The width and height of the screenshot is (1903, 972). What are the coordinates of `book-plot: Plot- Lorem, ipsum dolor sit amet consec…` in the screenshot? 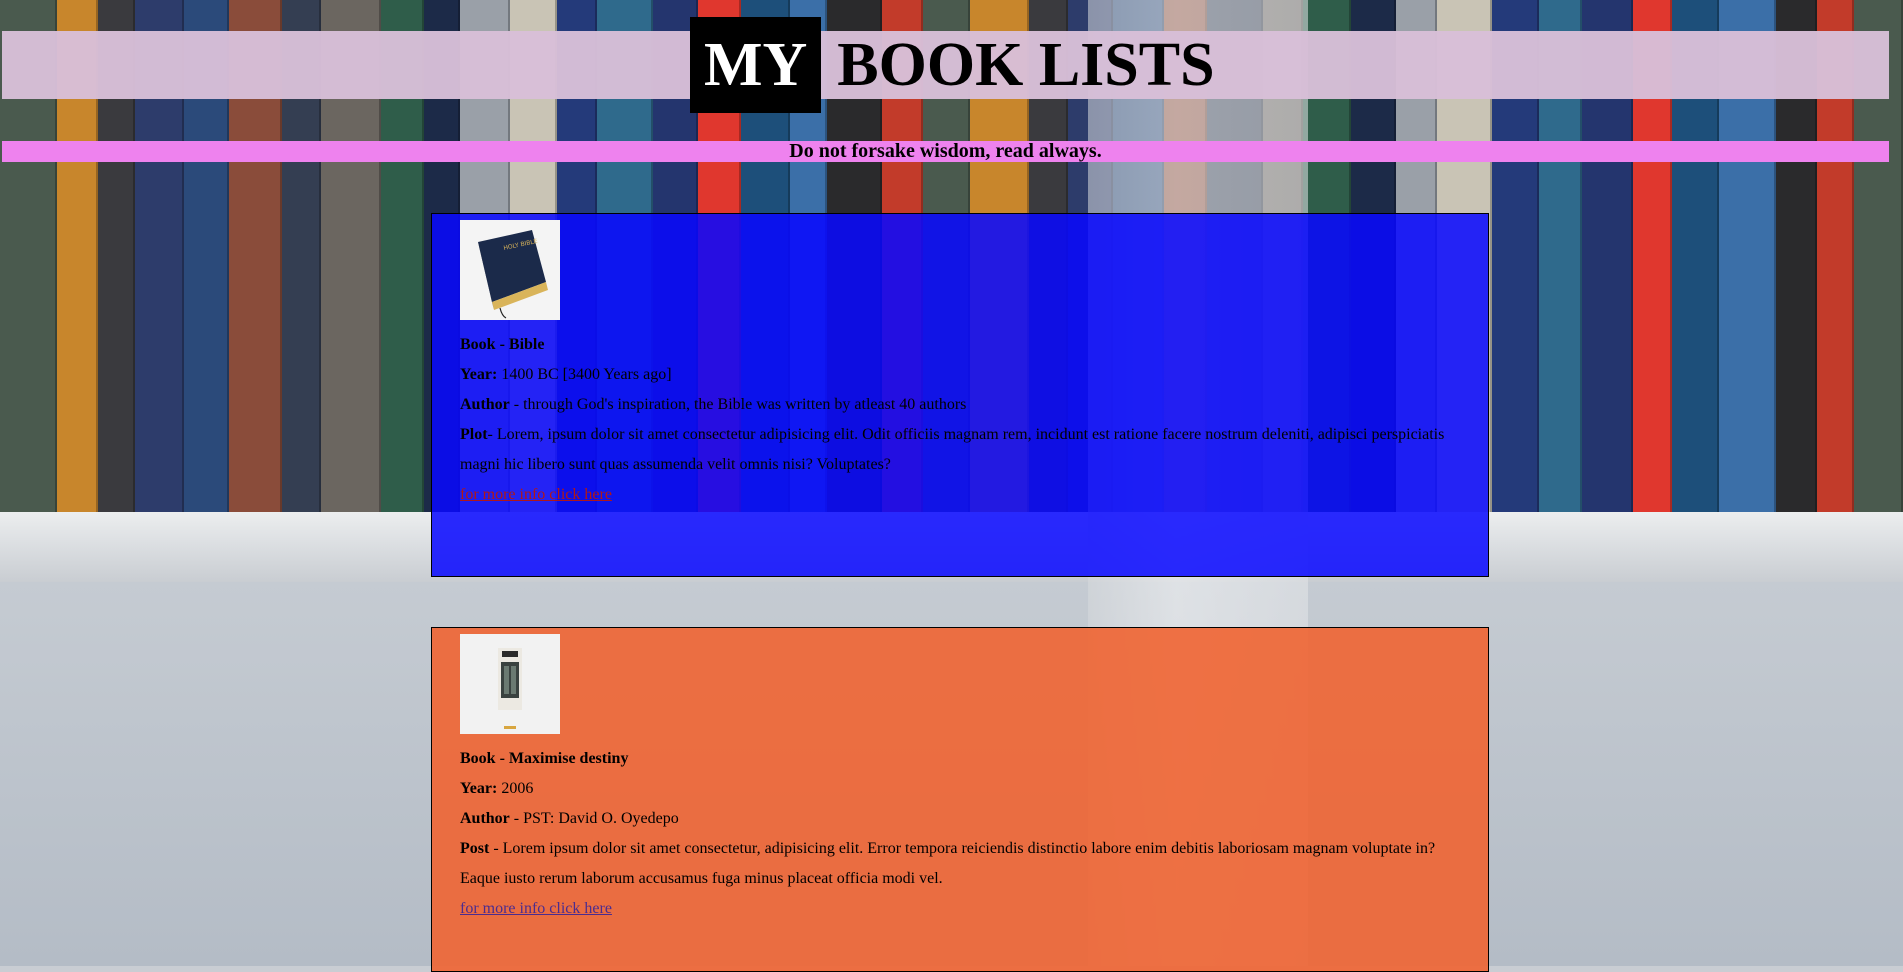 It's located at (952, 449).